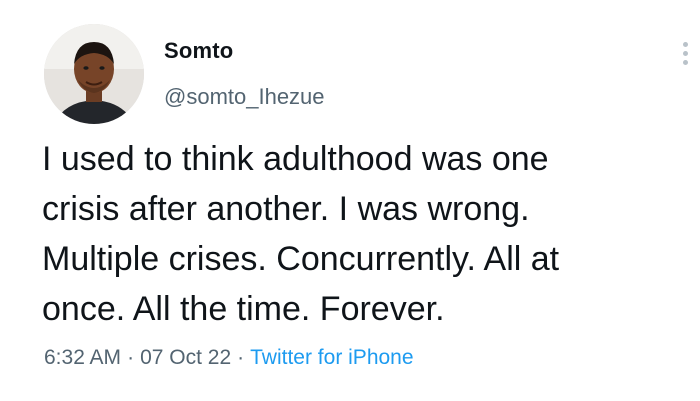  What do you see at coordinates (198, 51) in the screenshot?
I see `author-display-name: Somto` at bounding box center [198, 51].